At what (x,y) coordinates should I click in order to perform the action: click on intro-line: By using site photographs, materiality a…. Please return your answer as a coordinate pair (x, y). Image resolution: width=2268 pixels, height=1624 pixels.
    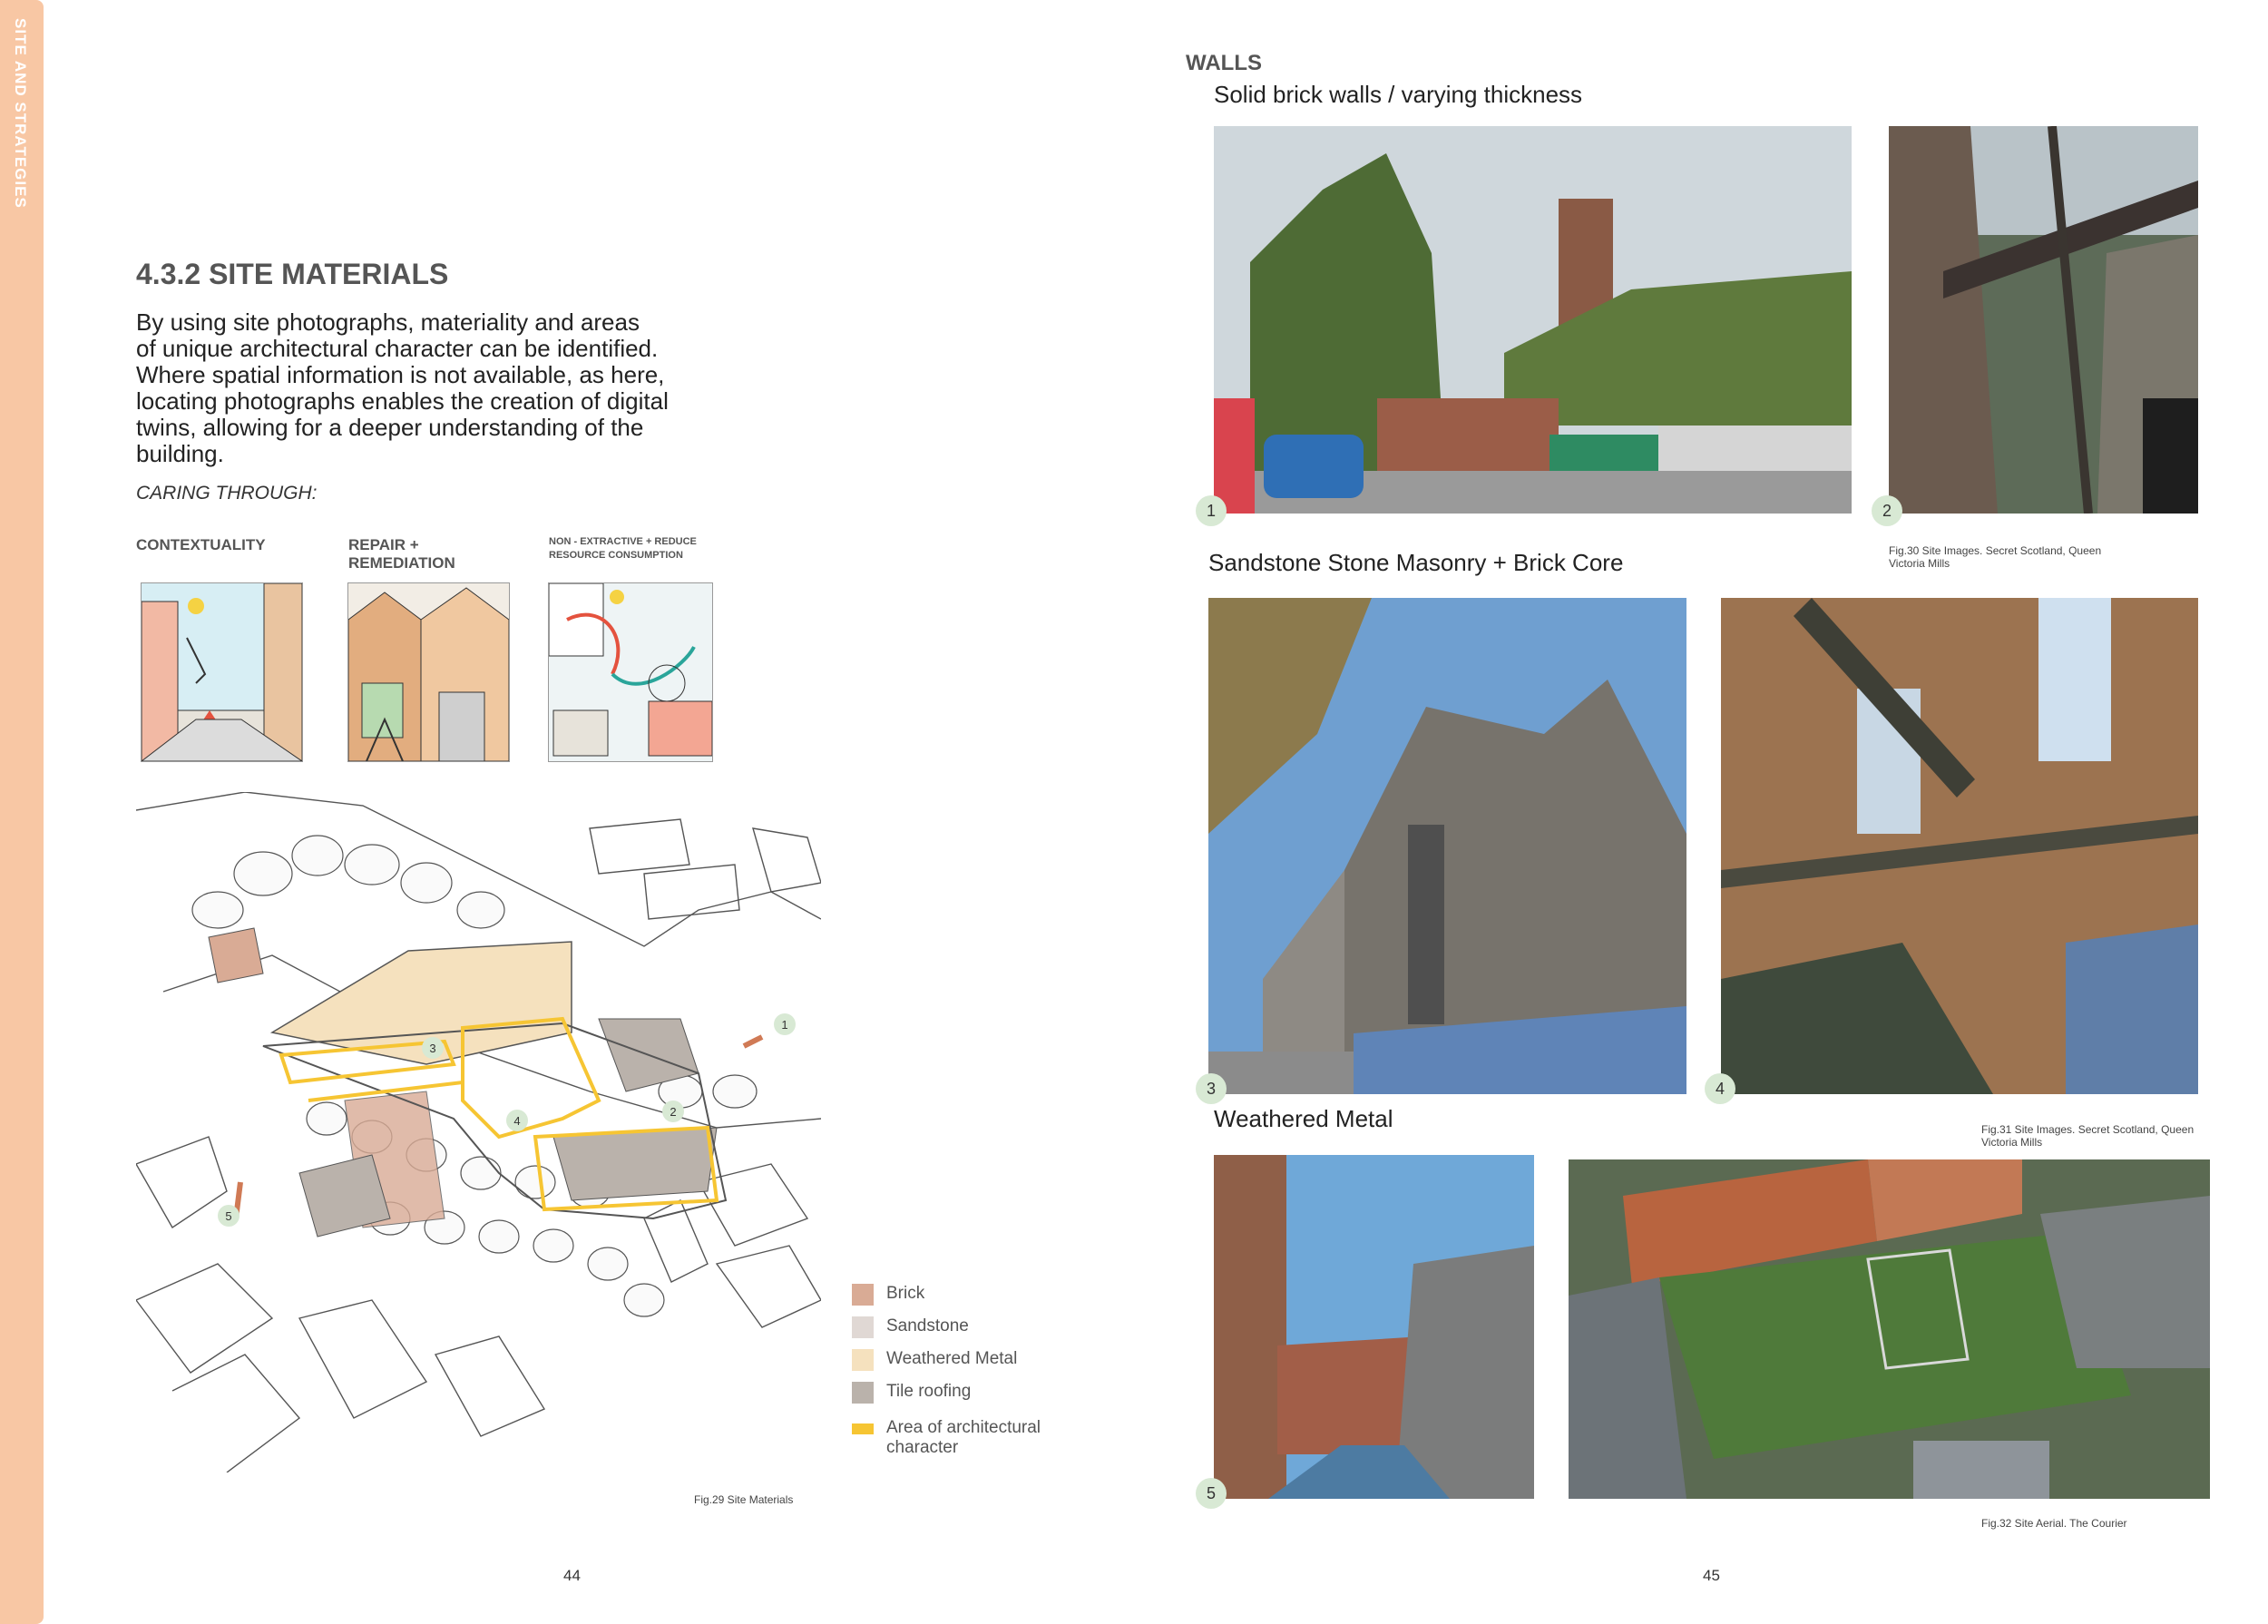
    Looking at the image, I should click on (388, 322).